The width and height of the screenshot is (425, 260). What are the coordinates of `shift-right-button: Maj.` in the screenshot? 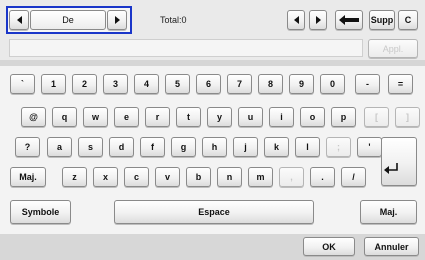 It's located at (388, 212).